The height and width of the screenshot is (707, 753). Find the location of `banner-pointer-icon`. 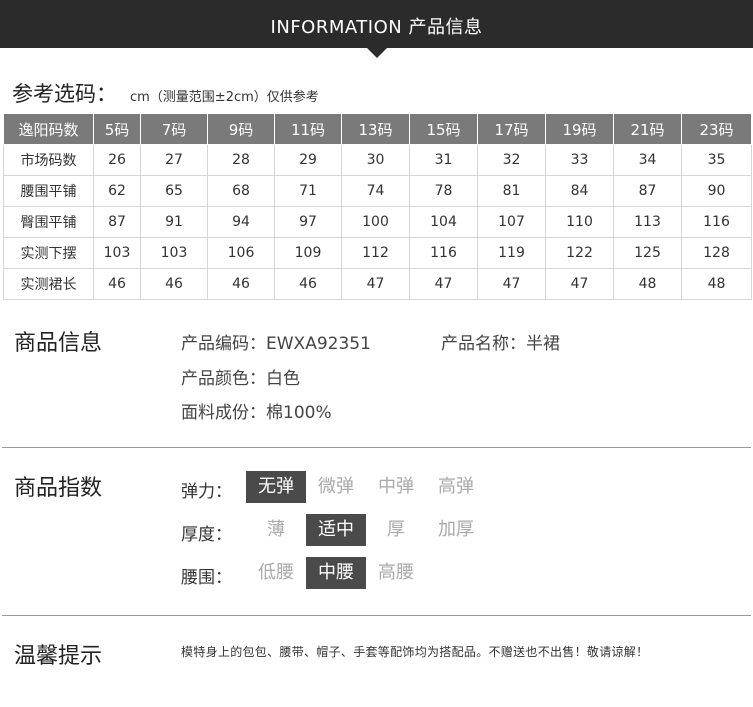

banner-pointer-icon is located at coordinates (377, 53).